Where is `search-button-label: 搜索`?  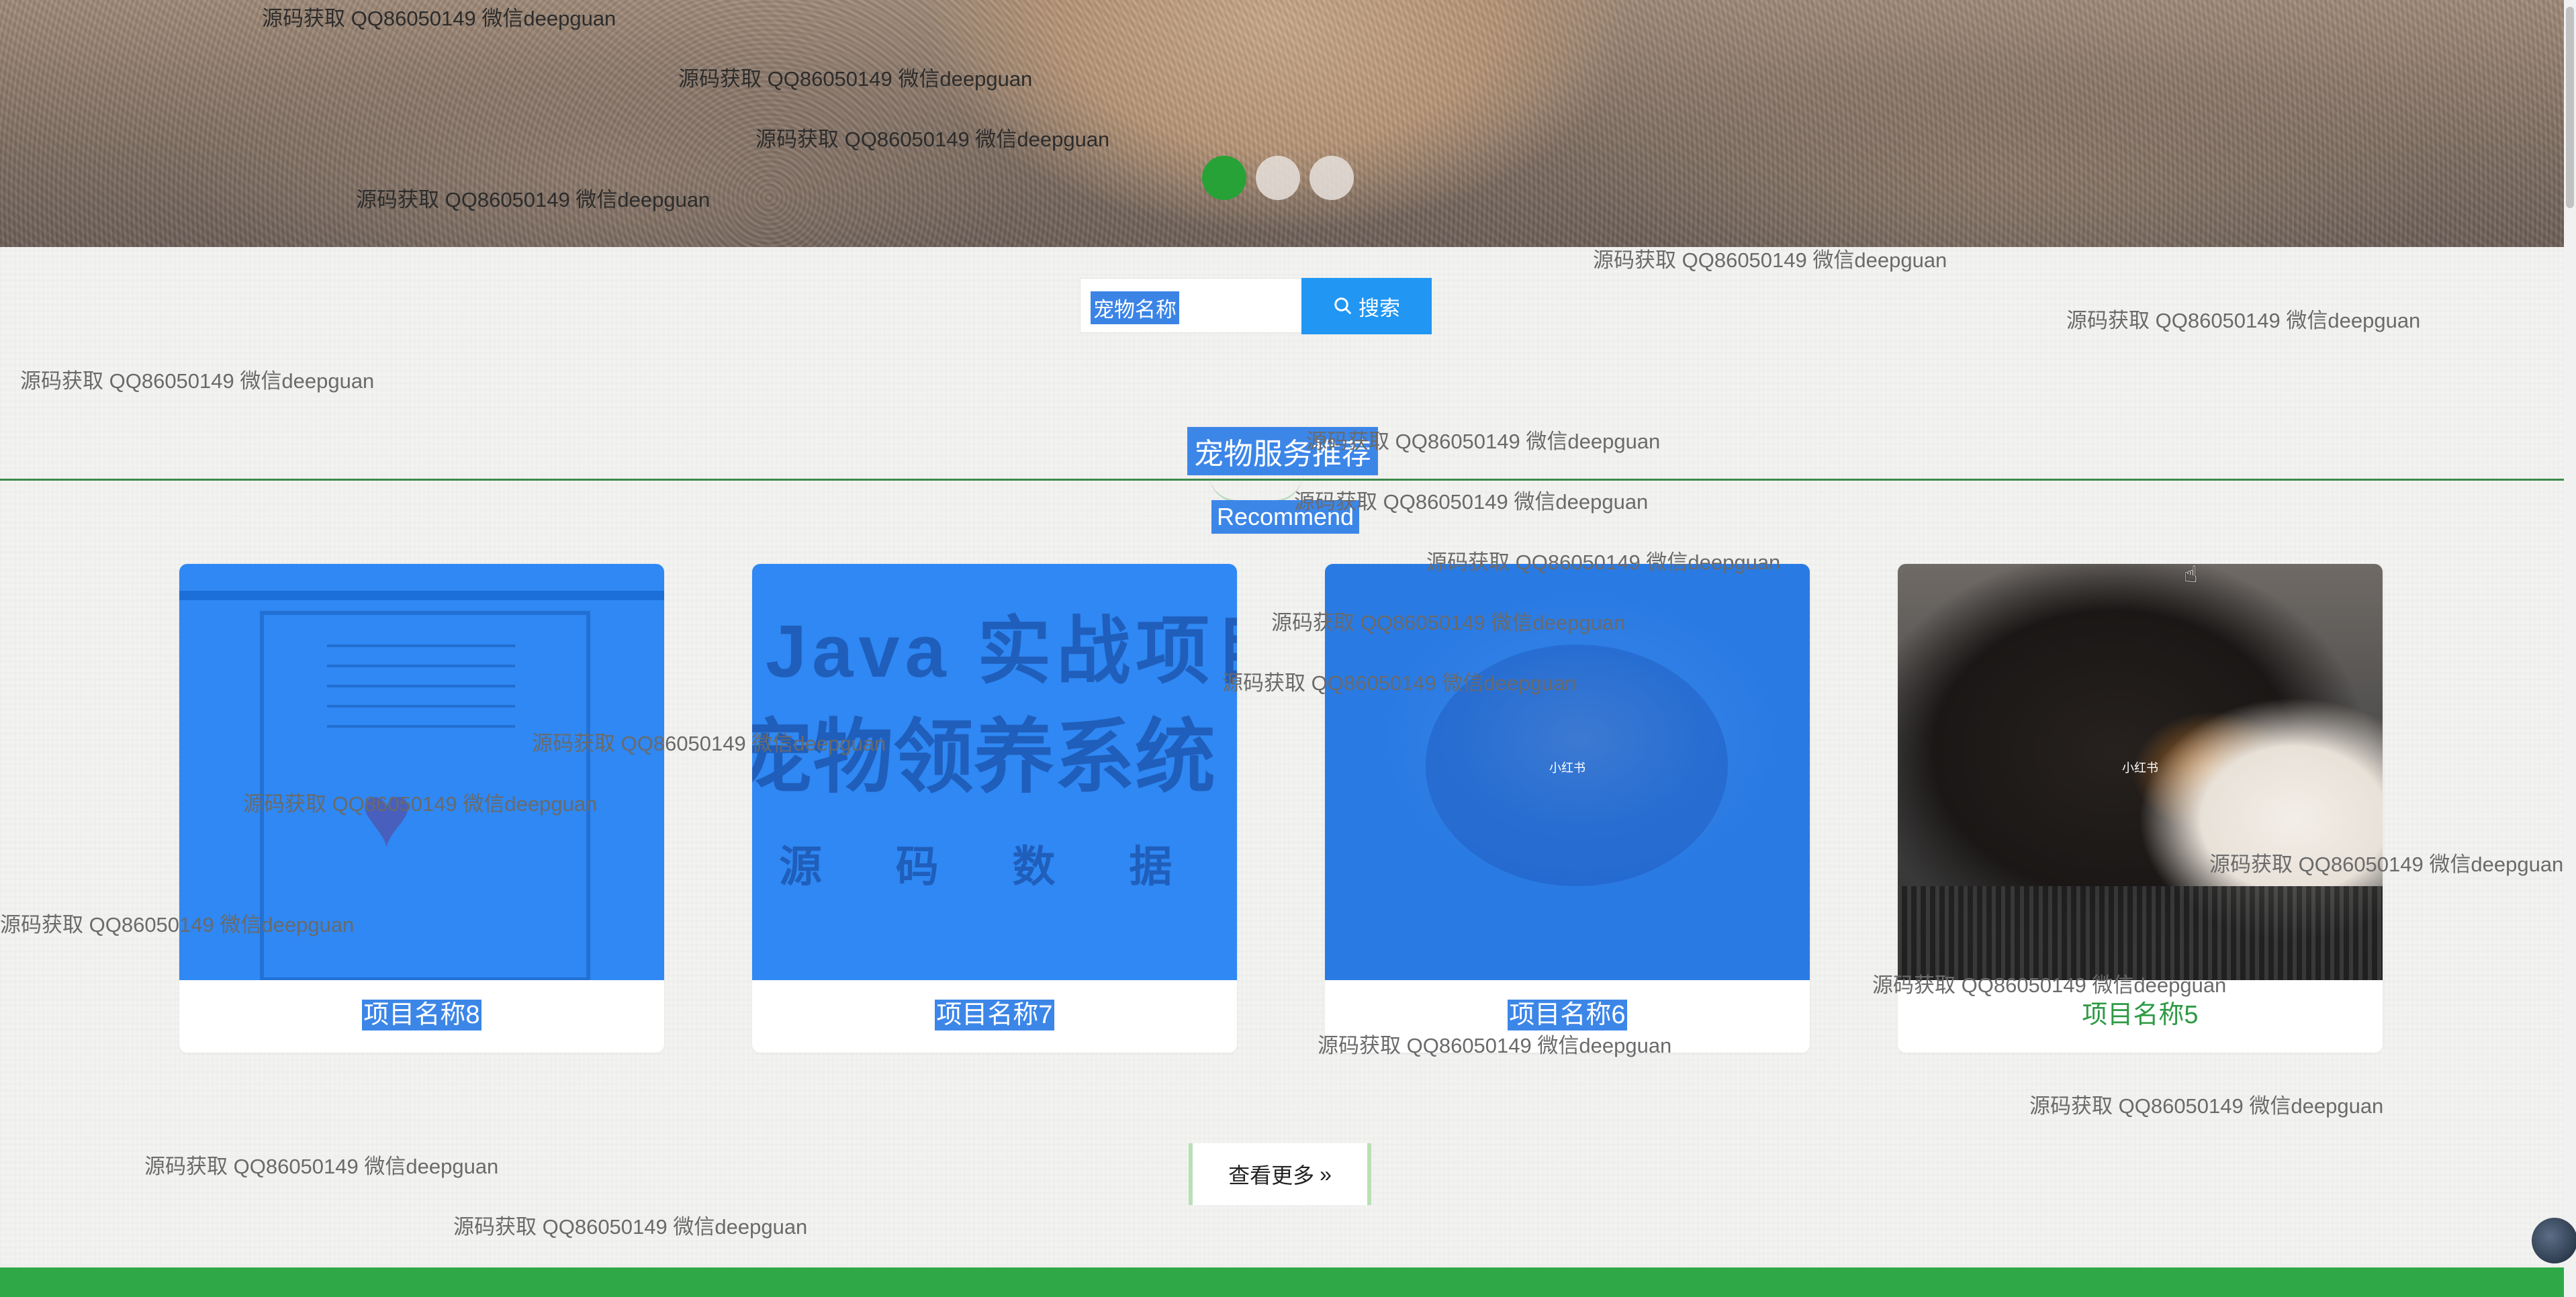 search-button-label: 搜索 is located at coordinates (1379, 308).